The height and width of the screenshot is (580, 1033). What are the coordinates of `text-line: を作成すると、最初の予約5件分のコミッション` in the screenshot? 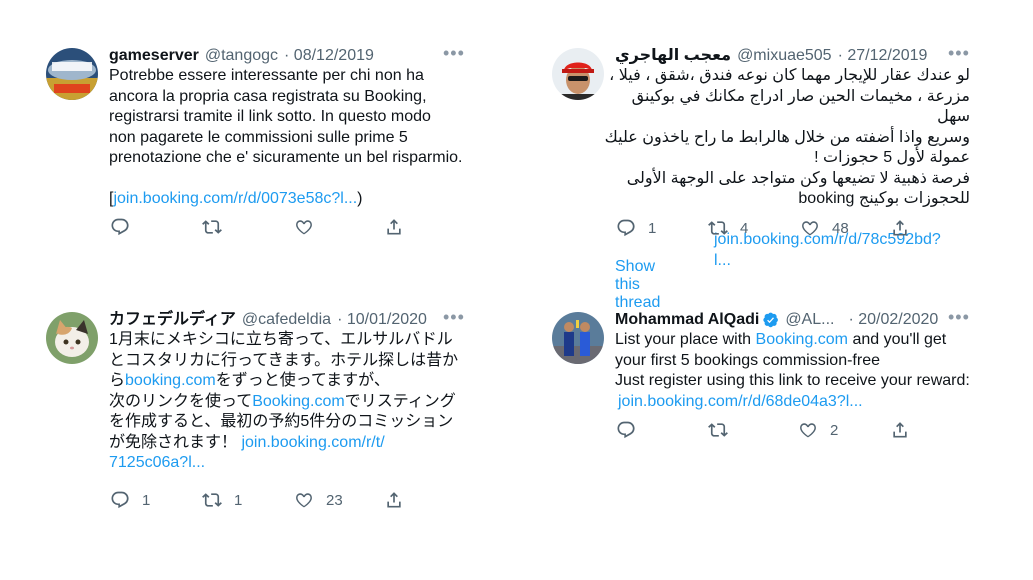 It's located at (281, 421).